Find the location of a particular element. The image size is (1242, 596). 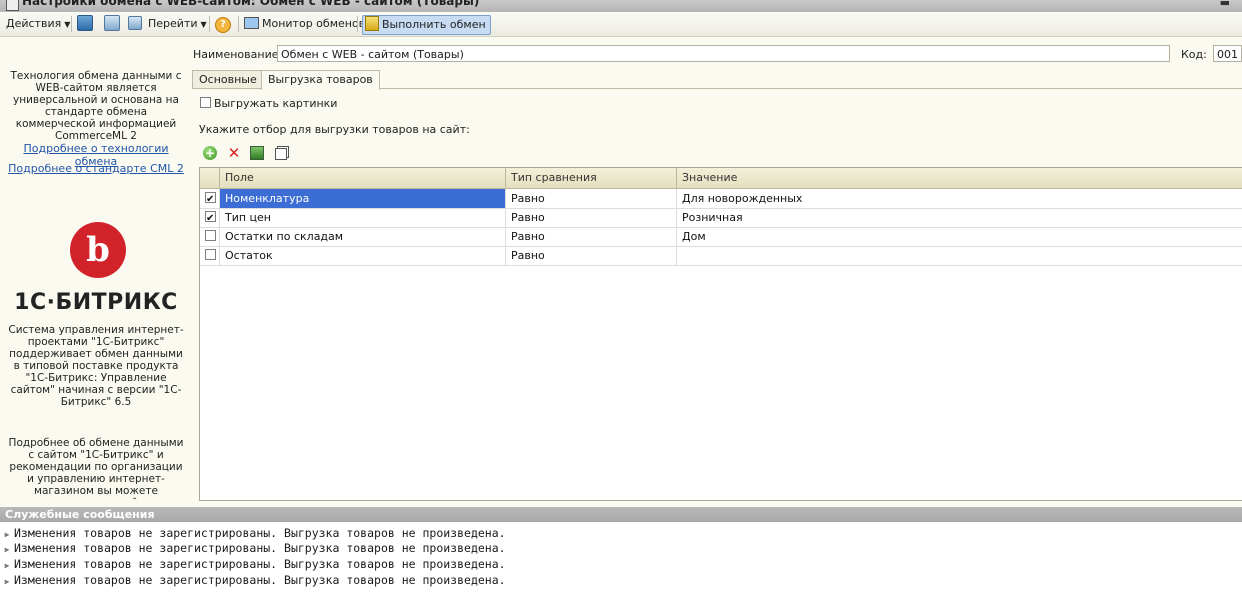

brand-name: 1С·БИТРИКС is located at coordinates (96, 302).